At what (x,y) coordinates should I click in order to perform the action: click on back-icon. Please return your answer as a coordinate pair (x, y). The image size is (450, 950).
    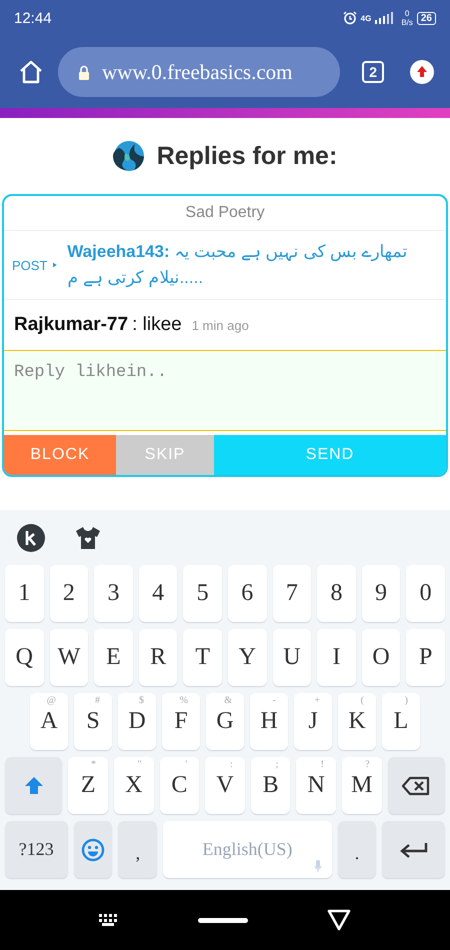
    Looking at the image, I should click on (338, 920).